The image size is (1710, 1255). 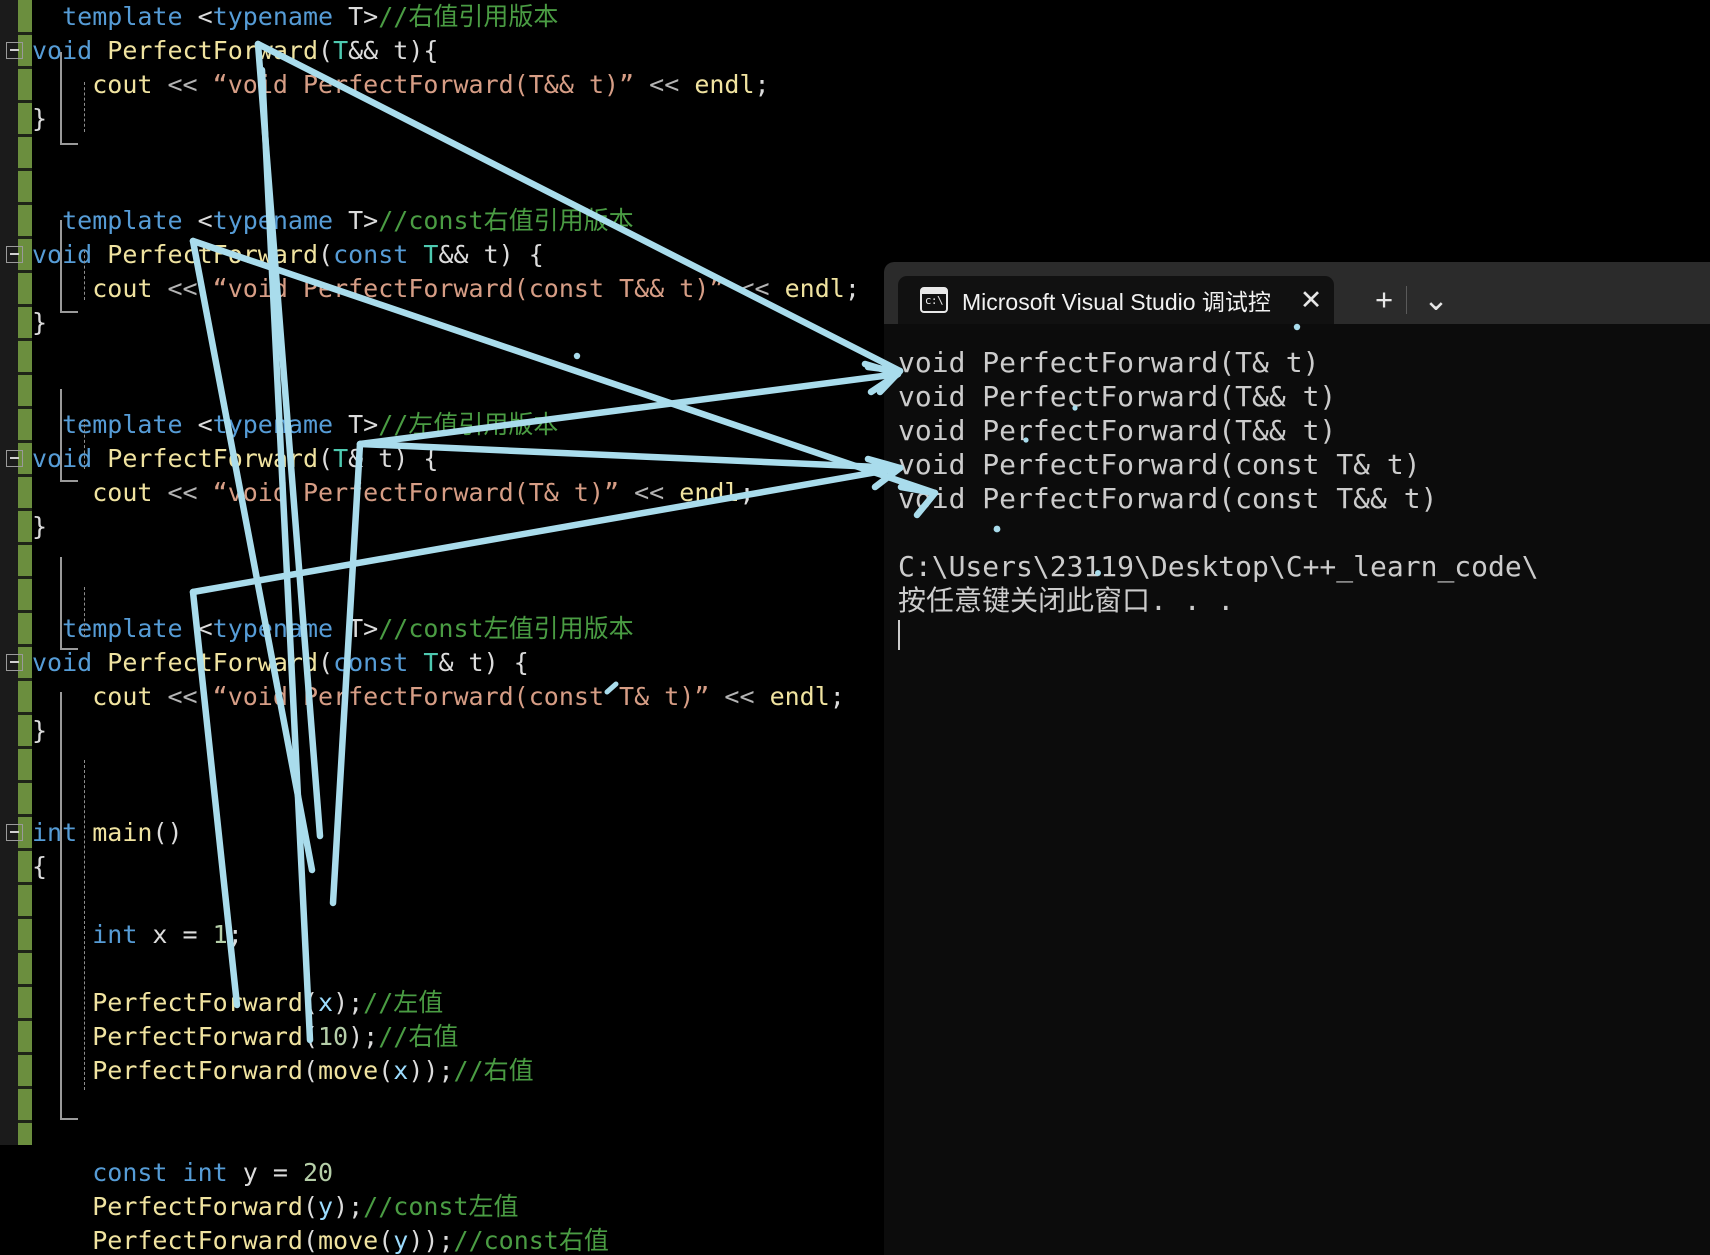 What do you see at coordinates (175, 934) in the screenshot?
I see `code-token: x =` at bounding box center [175, 934].